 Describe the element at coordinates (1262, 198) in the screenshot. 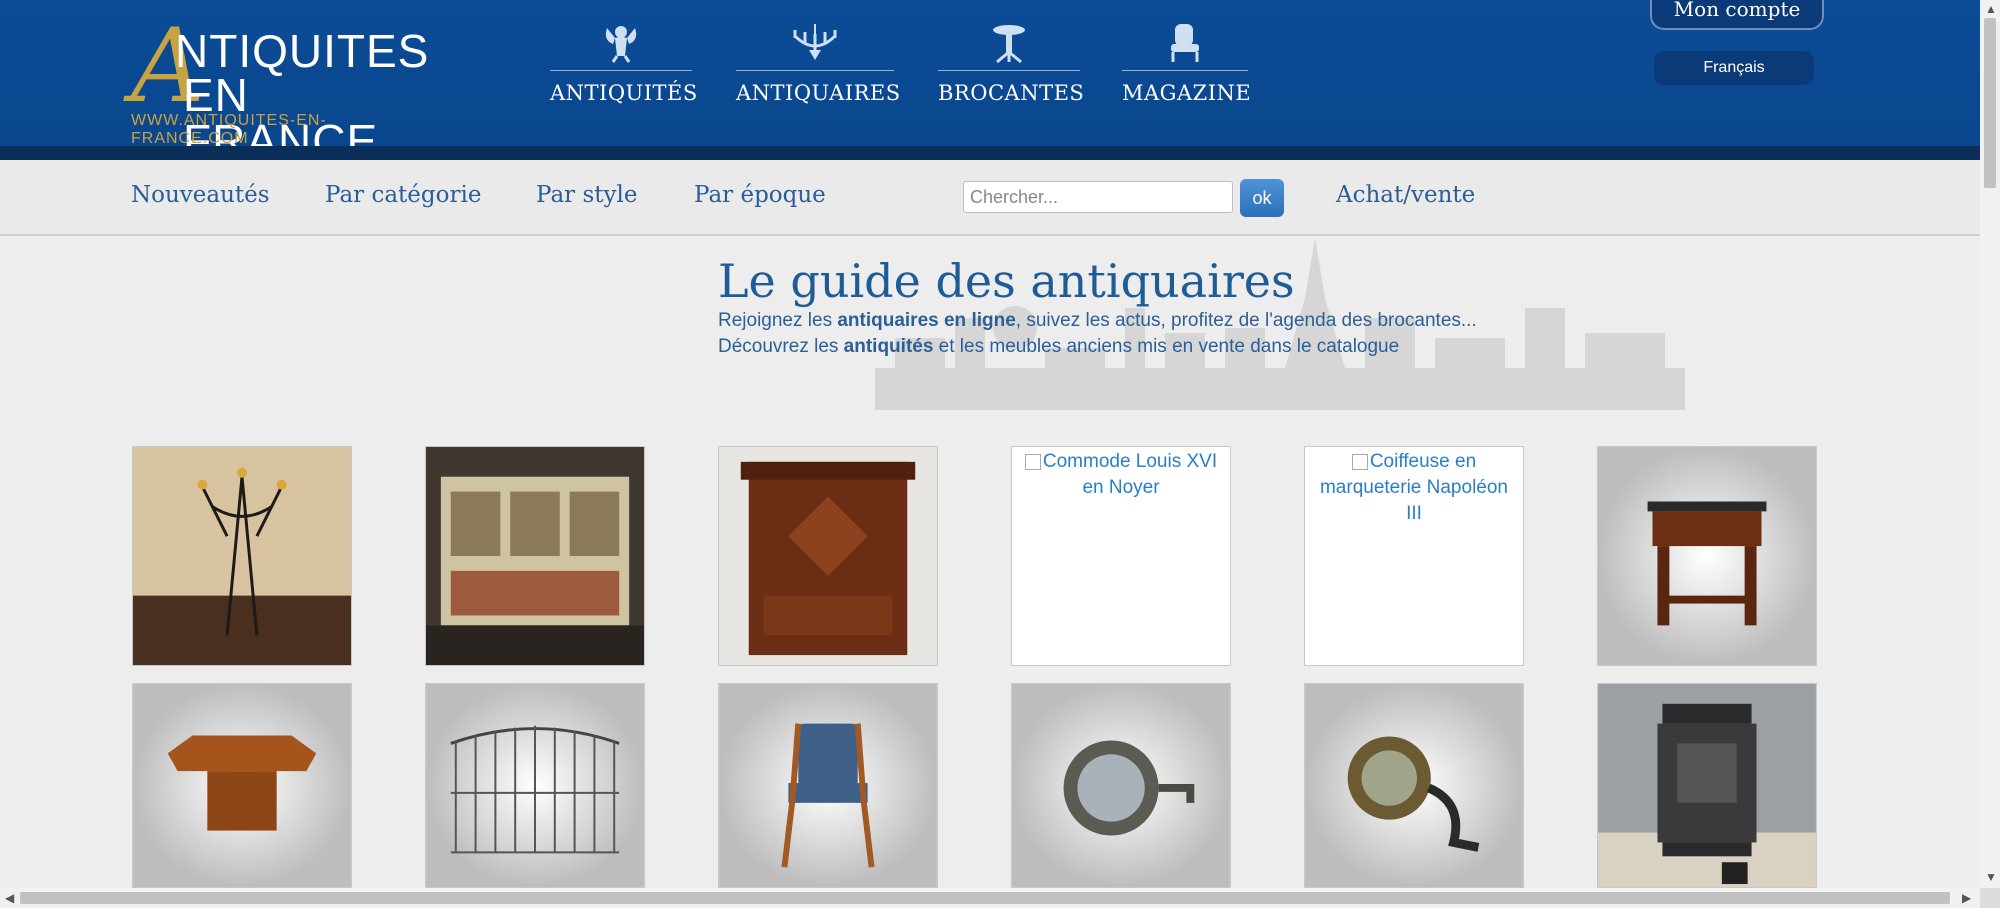

I see `search-button: ok` at that location.